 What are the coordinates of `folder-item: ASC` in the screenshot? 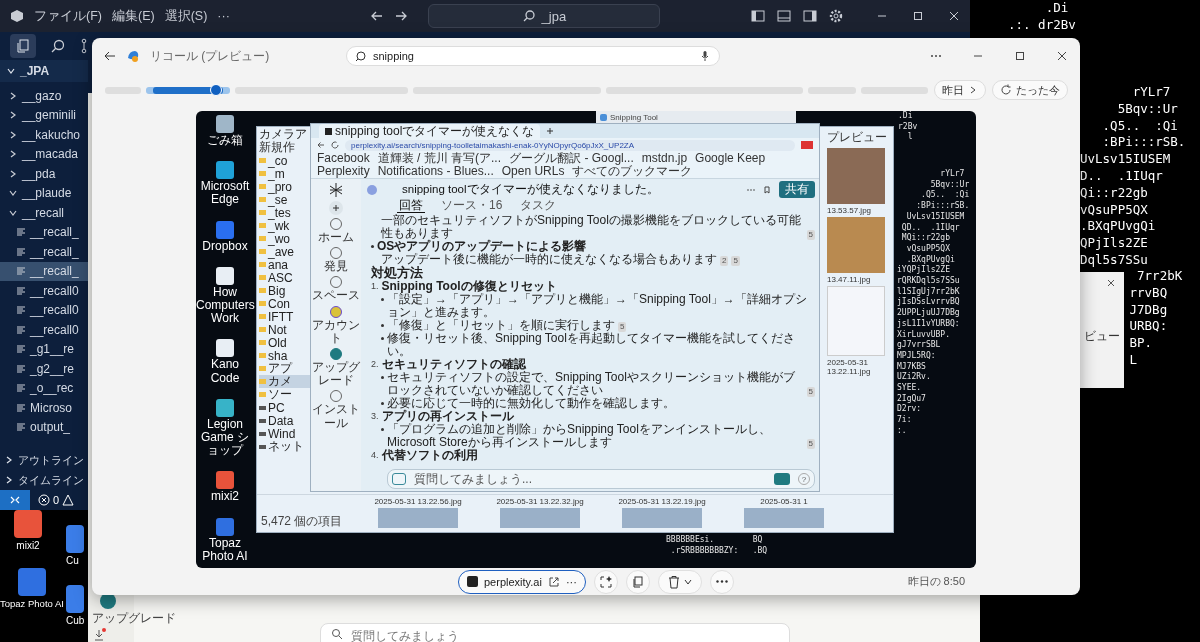 It's located at (285, 277).